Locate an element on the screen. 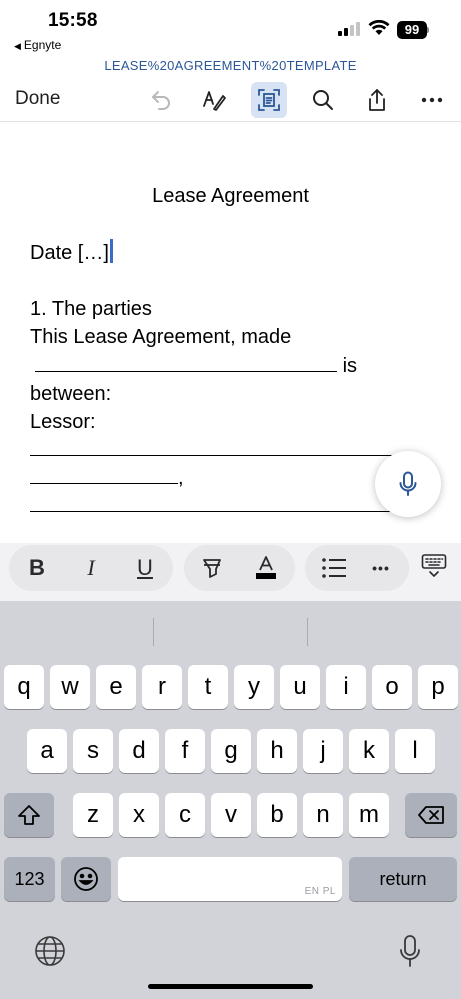  share-icon is located at coordinates (377, 100).